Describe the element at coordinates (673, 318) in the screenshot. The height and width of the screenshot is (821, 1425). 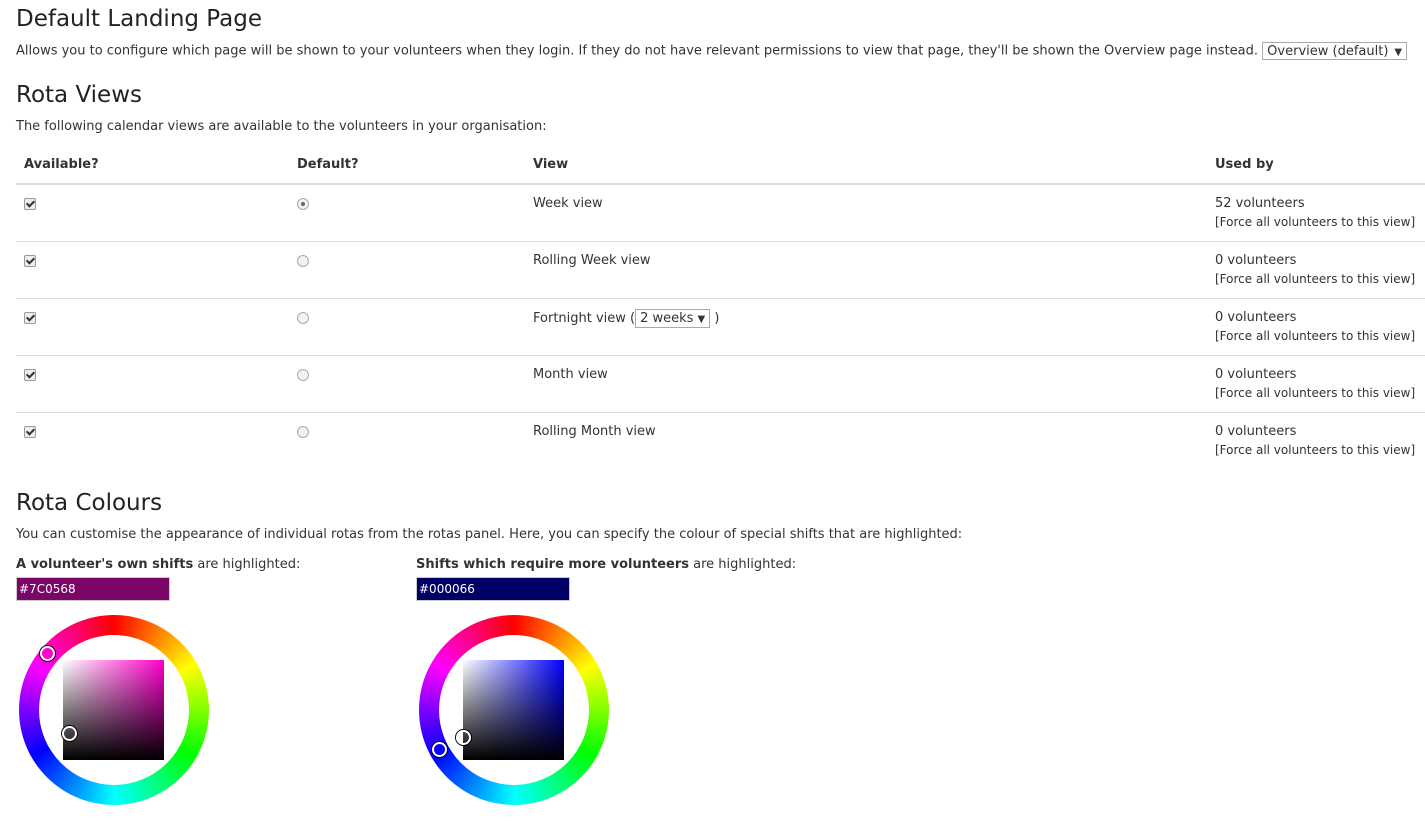
I see `fortnight-weeks-select: 2 weeks ▼` at that location.